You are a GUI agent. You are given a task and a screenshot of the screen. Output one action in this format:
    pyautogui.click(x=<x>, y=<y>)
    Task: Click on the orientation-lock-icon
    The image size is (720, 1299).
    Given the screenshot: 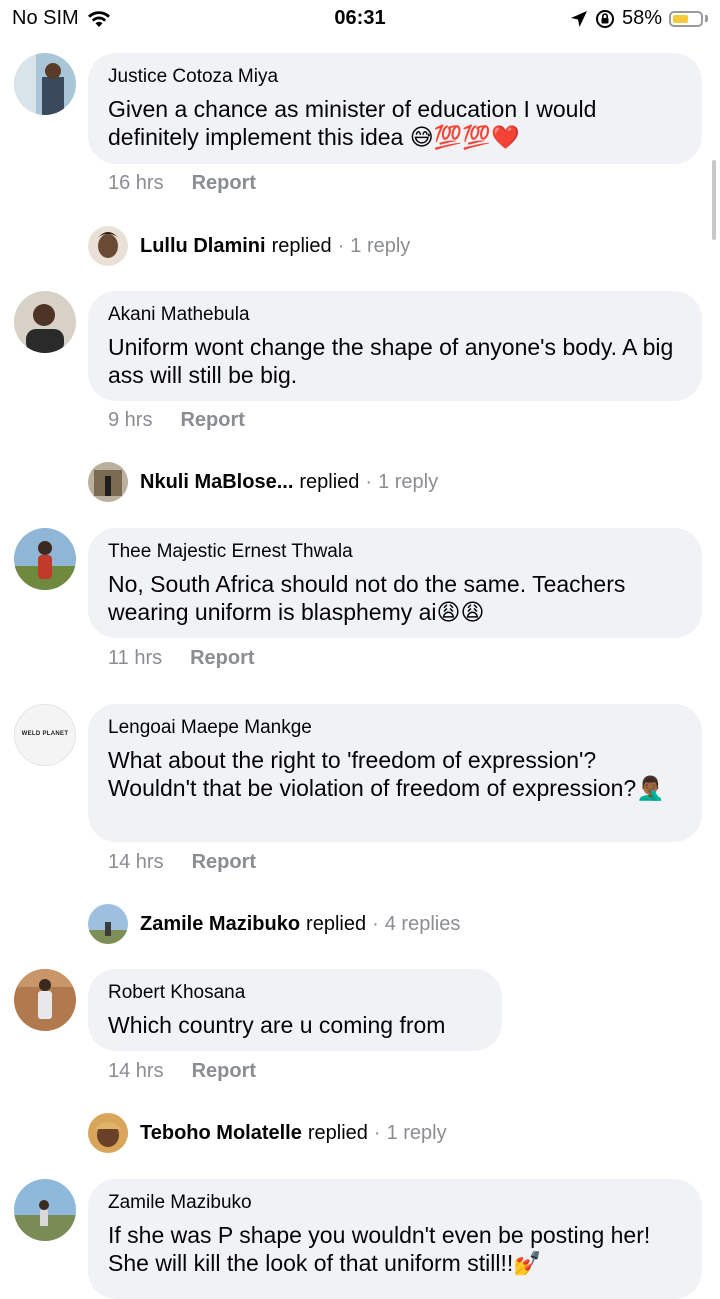 What is the action you would take?
    pyautogui.click(x=604, y=18)
    